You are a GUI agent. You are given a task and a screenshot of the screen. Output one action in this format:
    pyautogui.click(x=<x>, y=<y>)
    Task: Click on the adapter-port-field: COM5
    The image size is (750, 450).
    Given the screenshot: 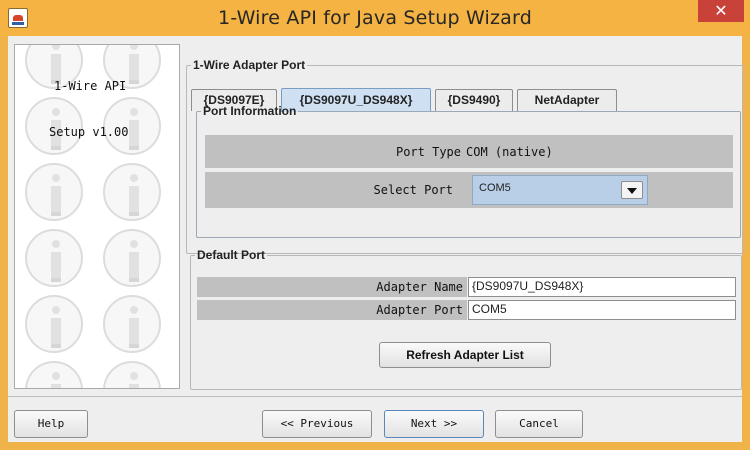 What is the action you would take?
    pyautogui.click(x=602, y=310)
    